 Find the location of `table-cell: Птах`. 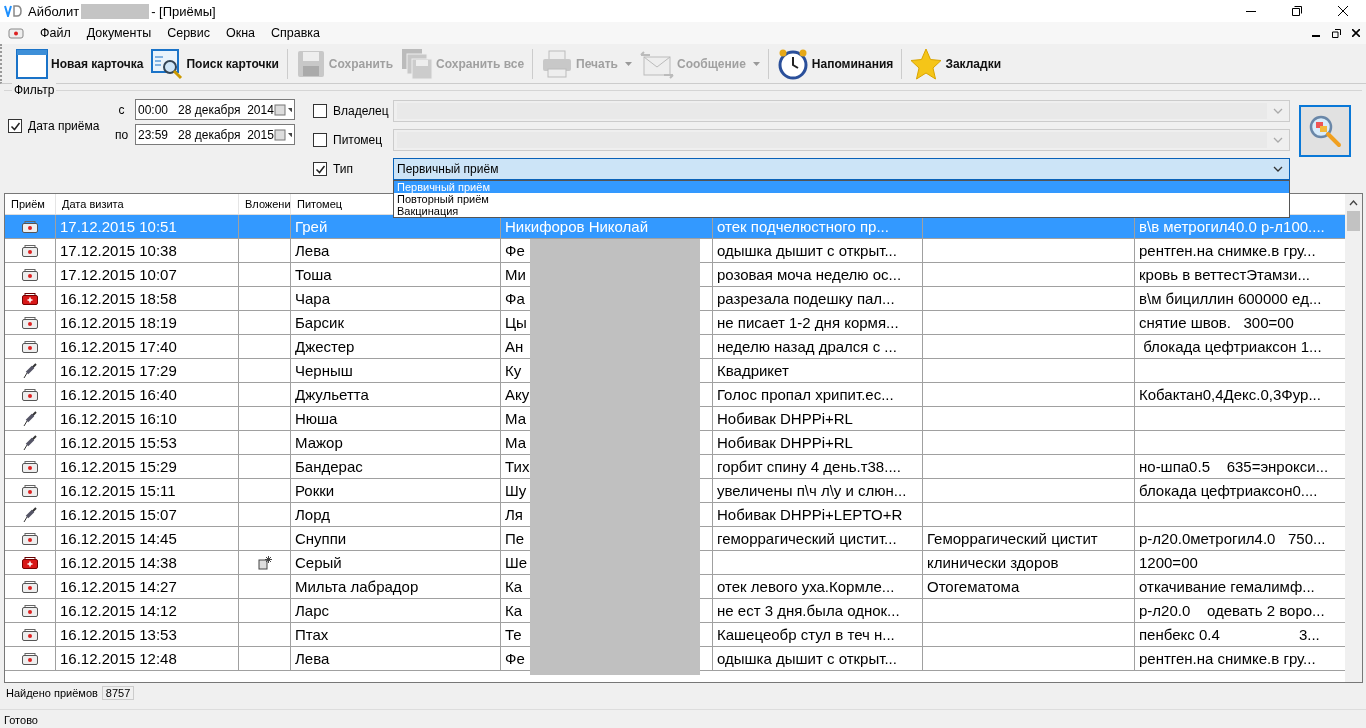

table-cell: Птах is located at coordinates (396, 634).